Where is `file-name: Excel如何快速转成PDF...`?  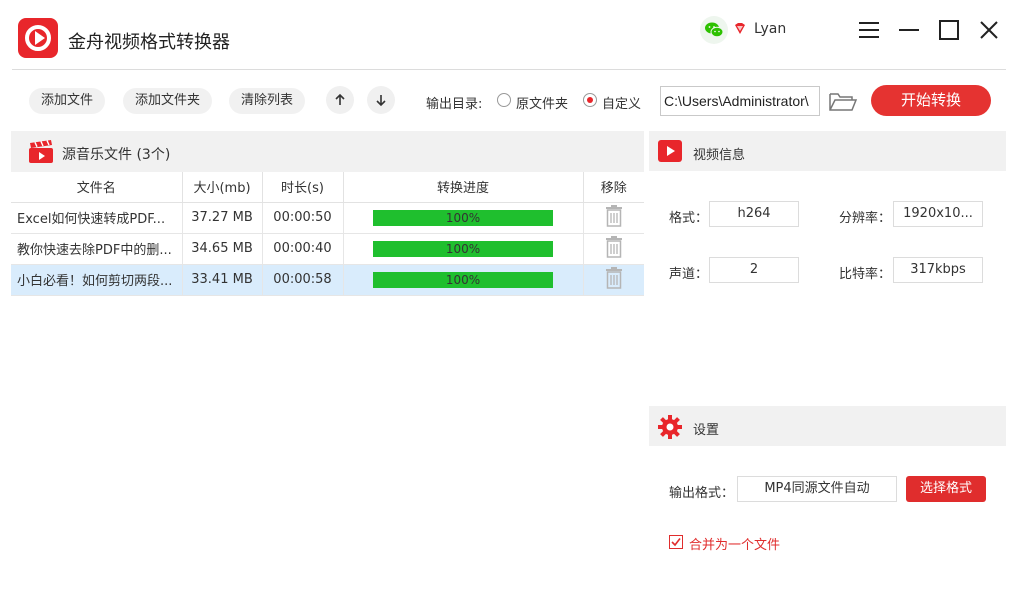
file-name: Excel如何快速转成PDF... is located at coordinates (97, 218).